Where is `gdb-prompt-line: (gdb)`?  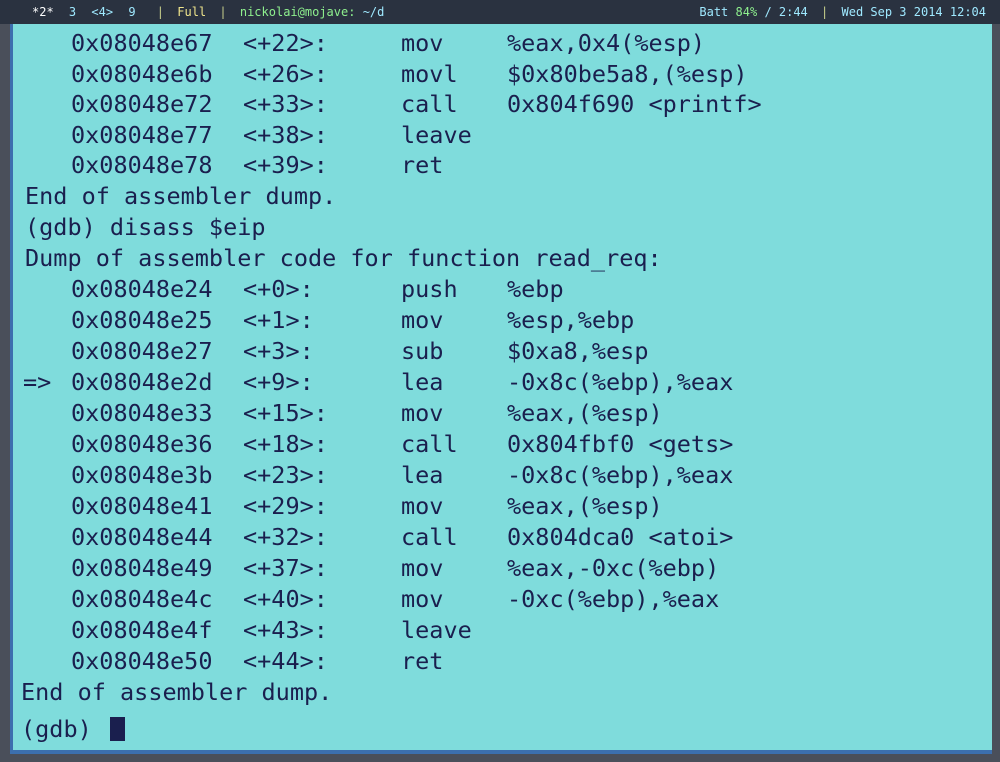
gdb-prompt-line: (gdb) is located at coordinates (73, 729).